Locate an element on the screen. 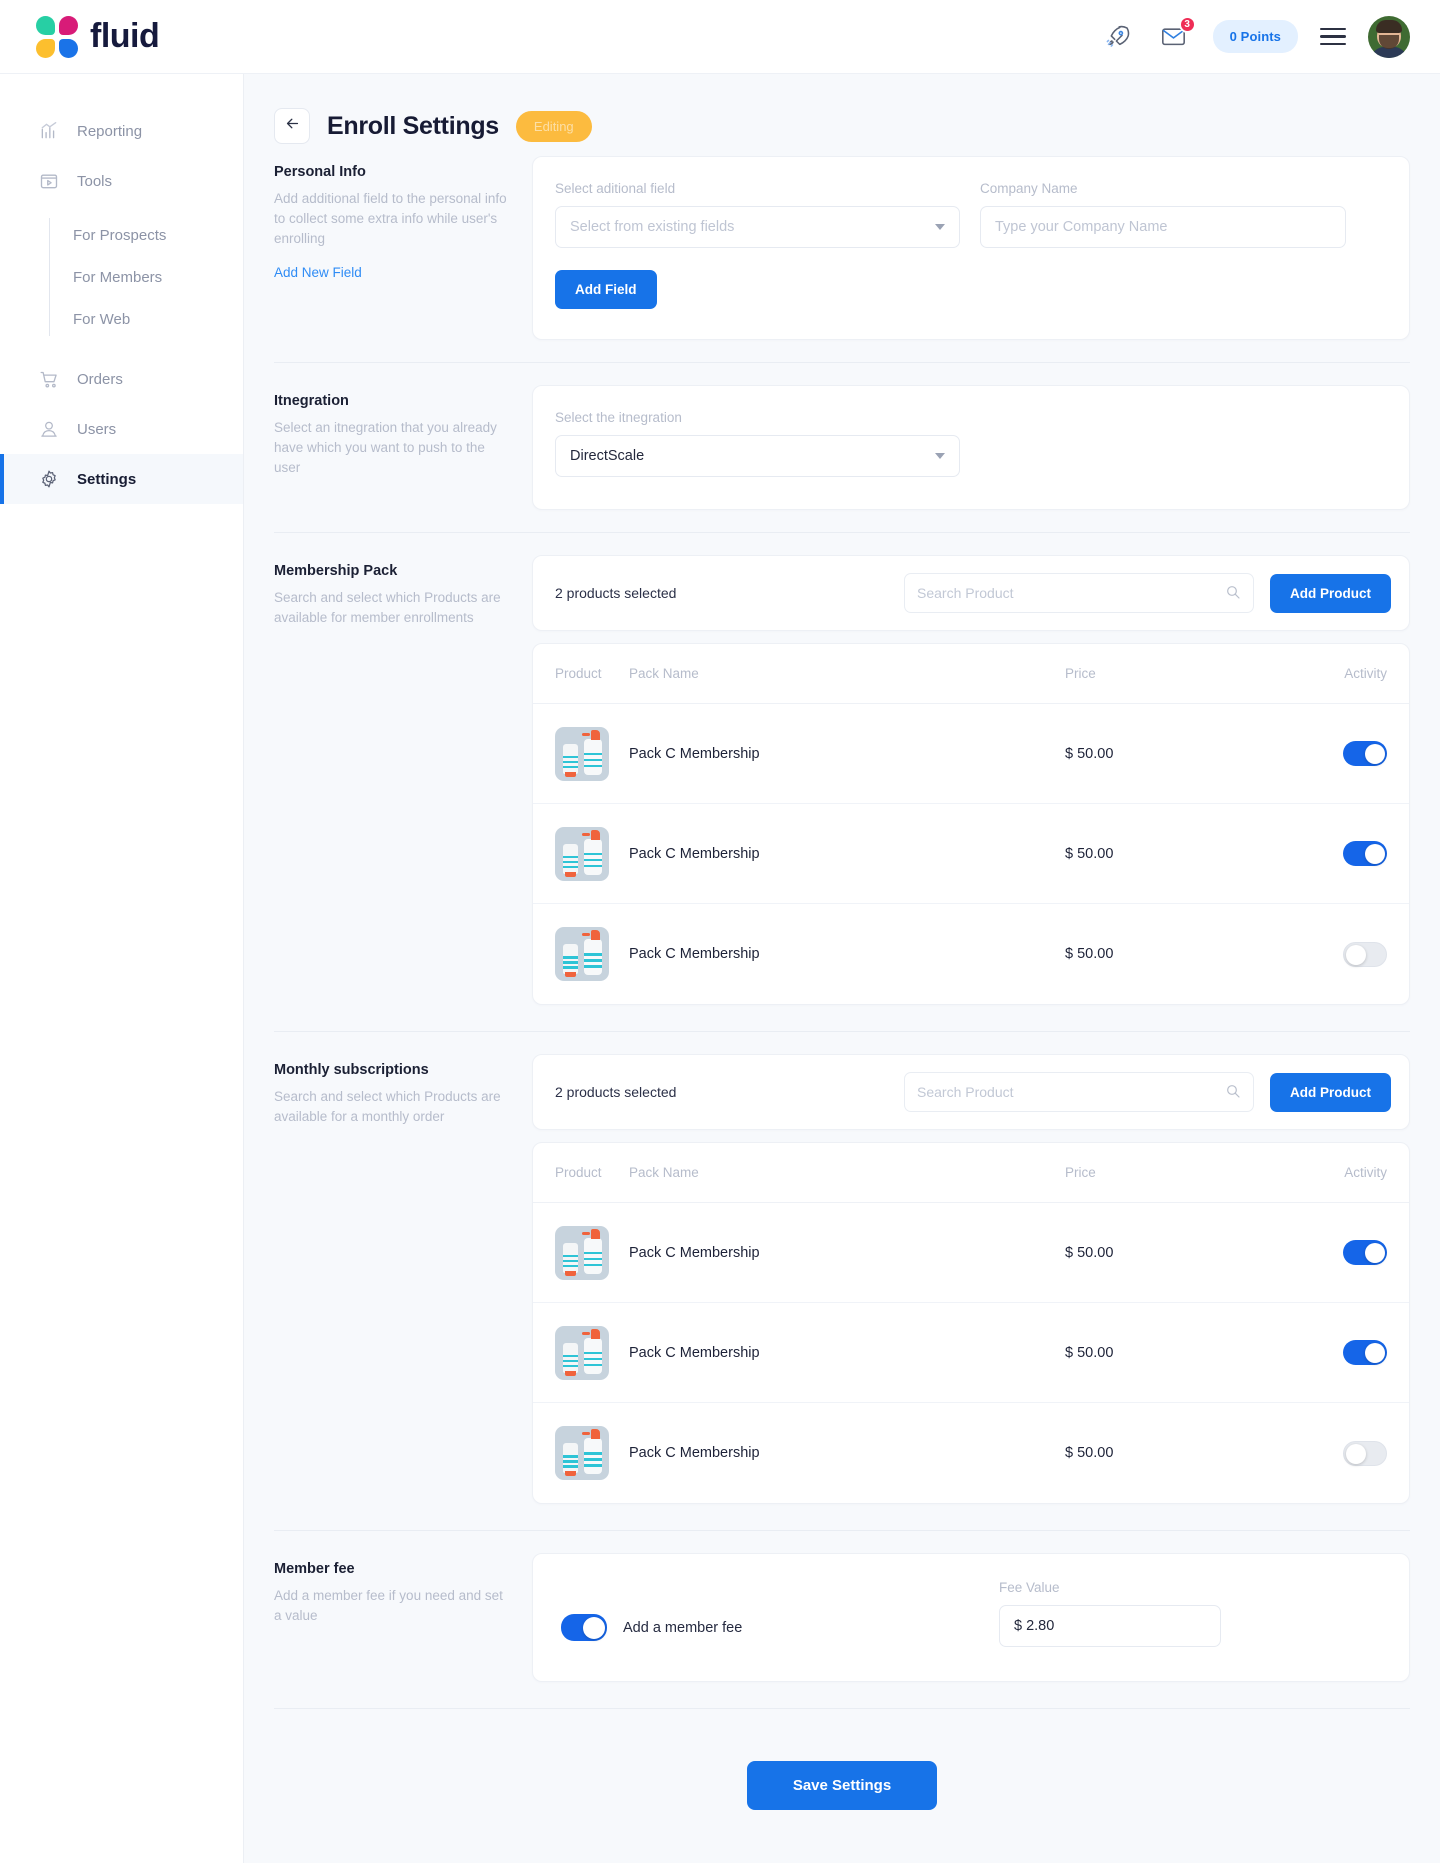 The width and height of the screenshot is (1440, 1863). sidebar-item-for-web: For Web is located at coordinates (158, 319).